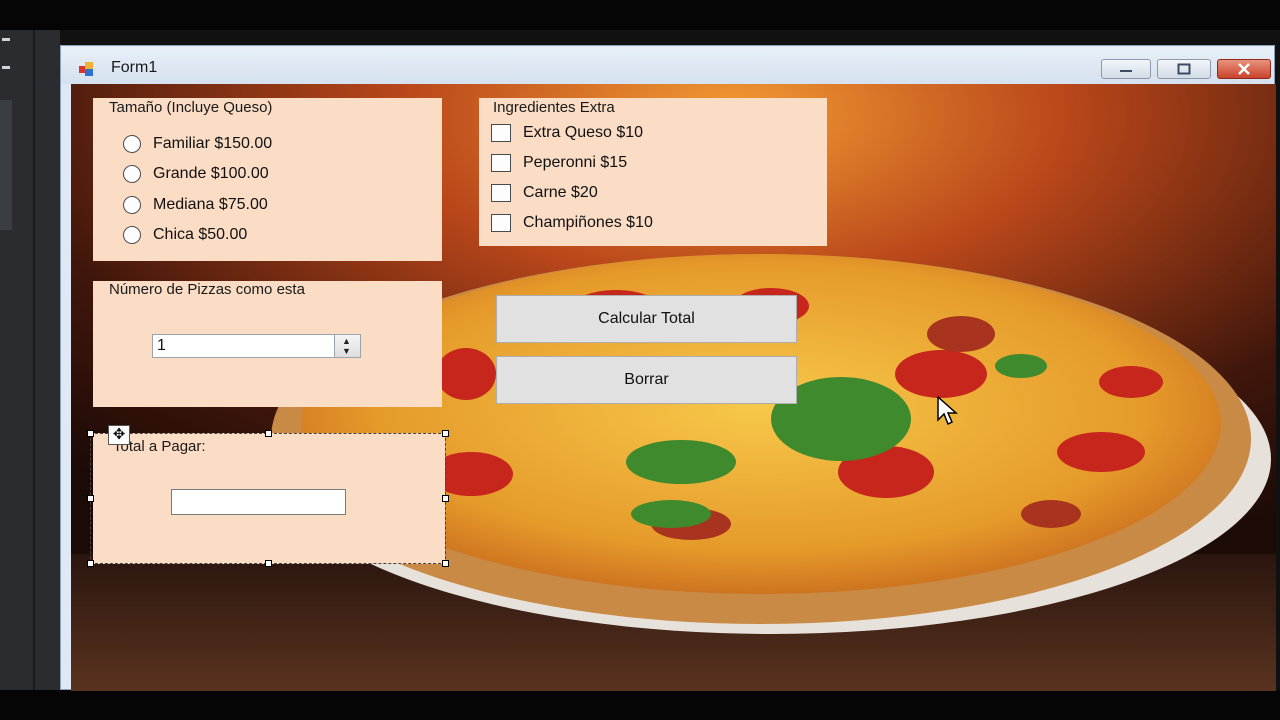 Image resolution: width=1280 pixels, height=720 pixels. Describe the element at coordinates (640, 15) in the screenshot. I see `ide-top-bar` at that location.